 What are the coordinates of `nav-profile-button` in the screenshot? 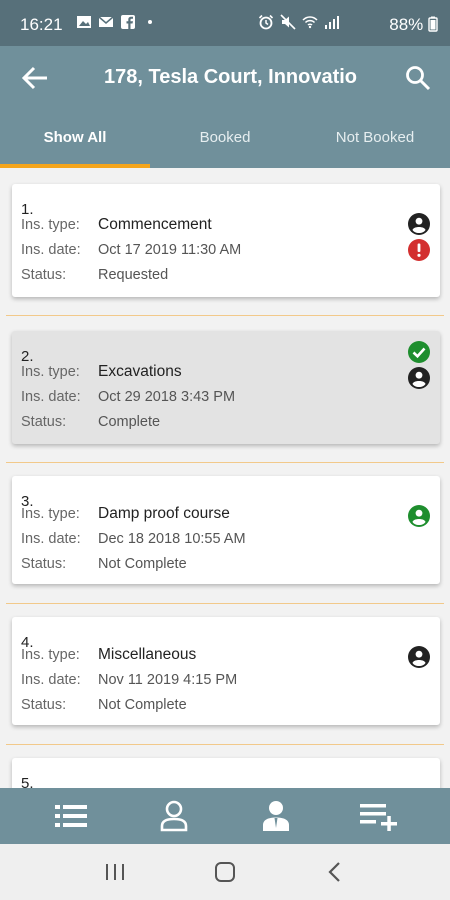 It's located at (174, 816).